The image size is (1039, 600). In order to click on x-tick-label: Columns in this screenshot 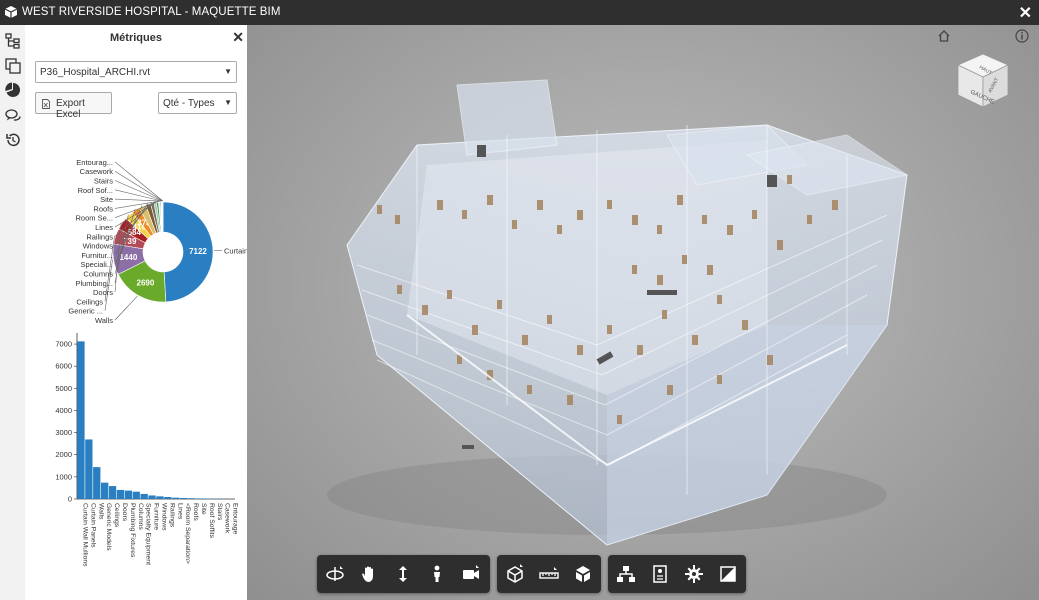, I will do `click(140, 516)`.